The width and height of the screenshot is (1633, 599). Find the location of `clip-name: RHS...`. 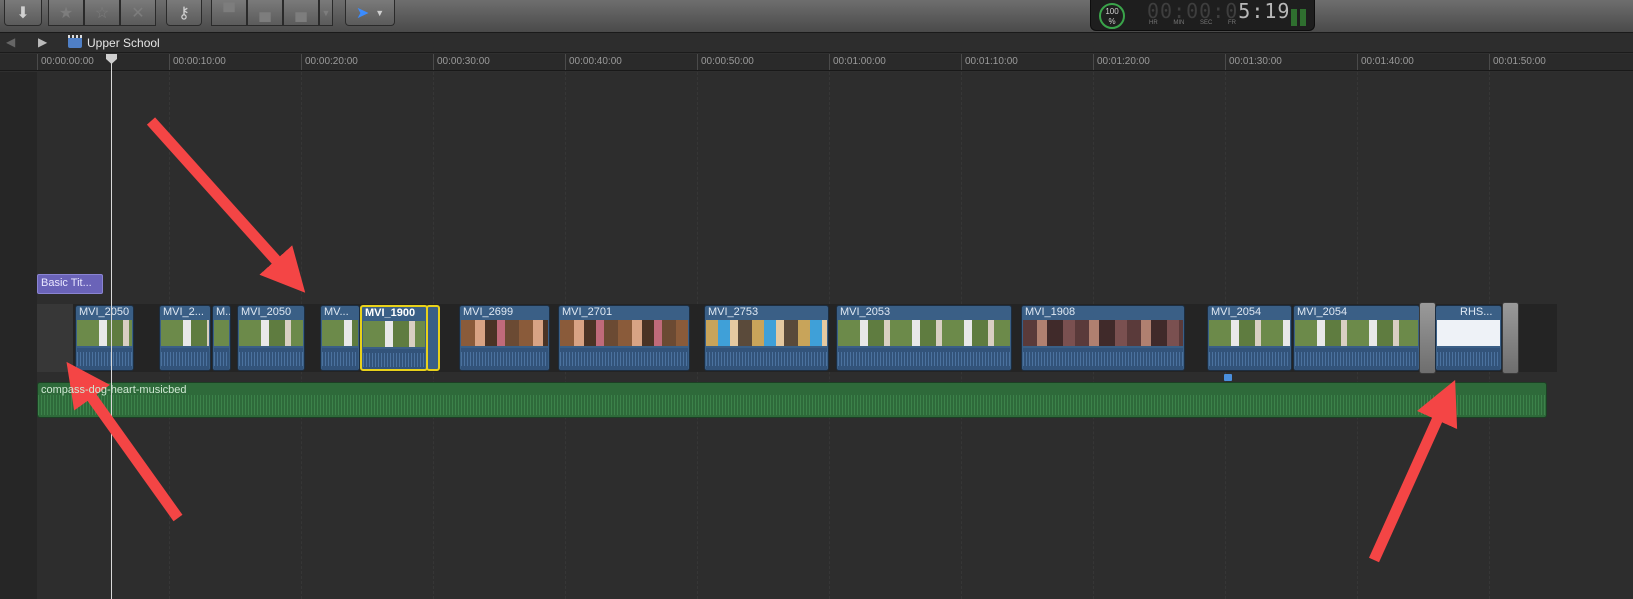

clip-name: RHS... is located at coordinates (1476, 312).